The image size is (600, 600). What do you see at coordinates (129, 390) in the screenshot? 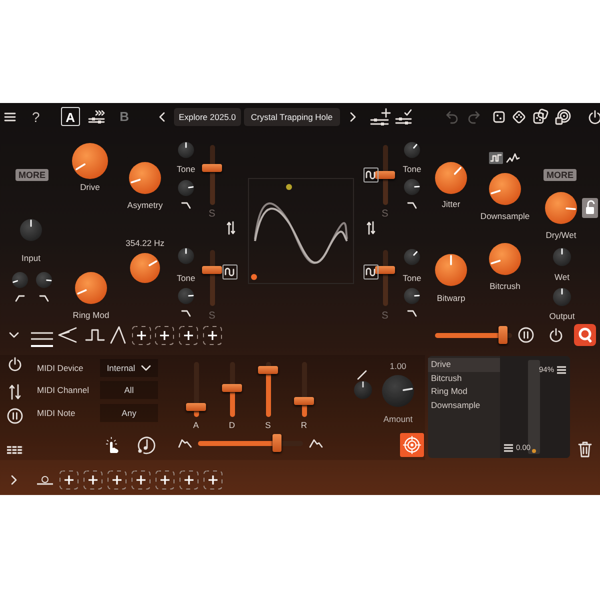
I see `midi-value-field: All` at bounding box center [129, 390].